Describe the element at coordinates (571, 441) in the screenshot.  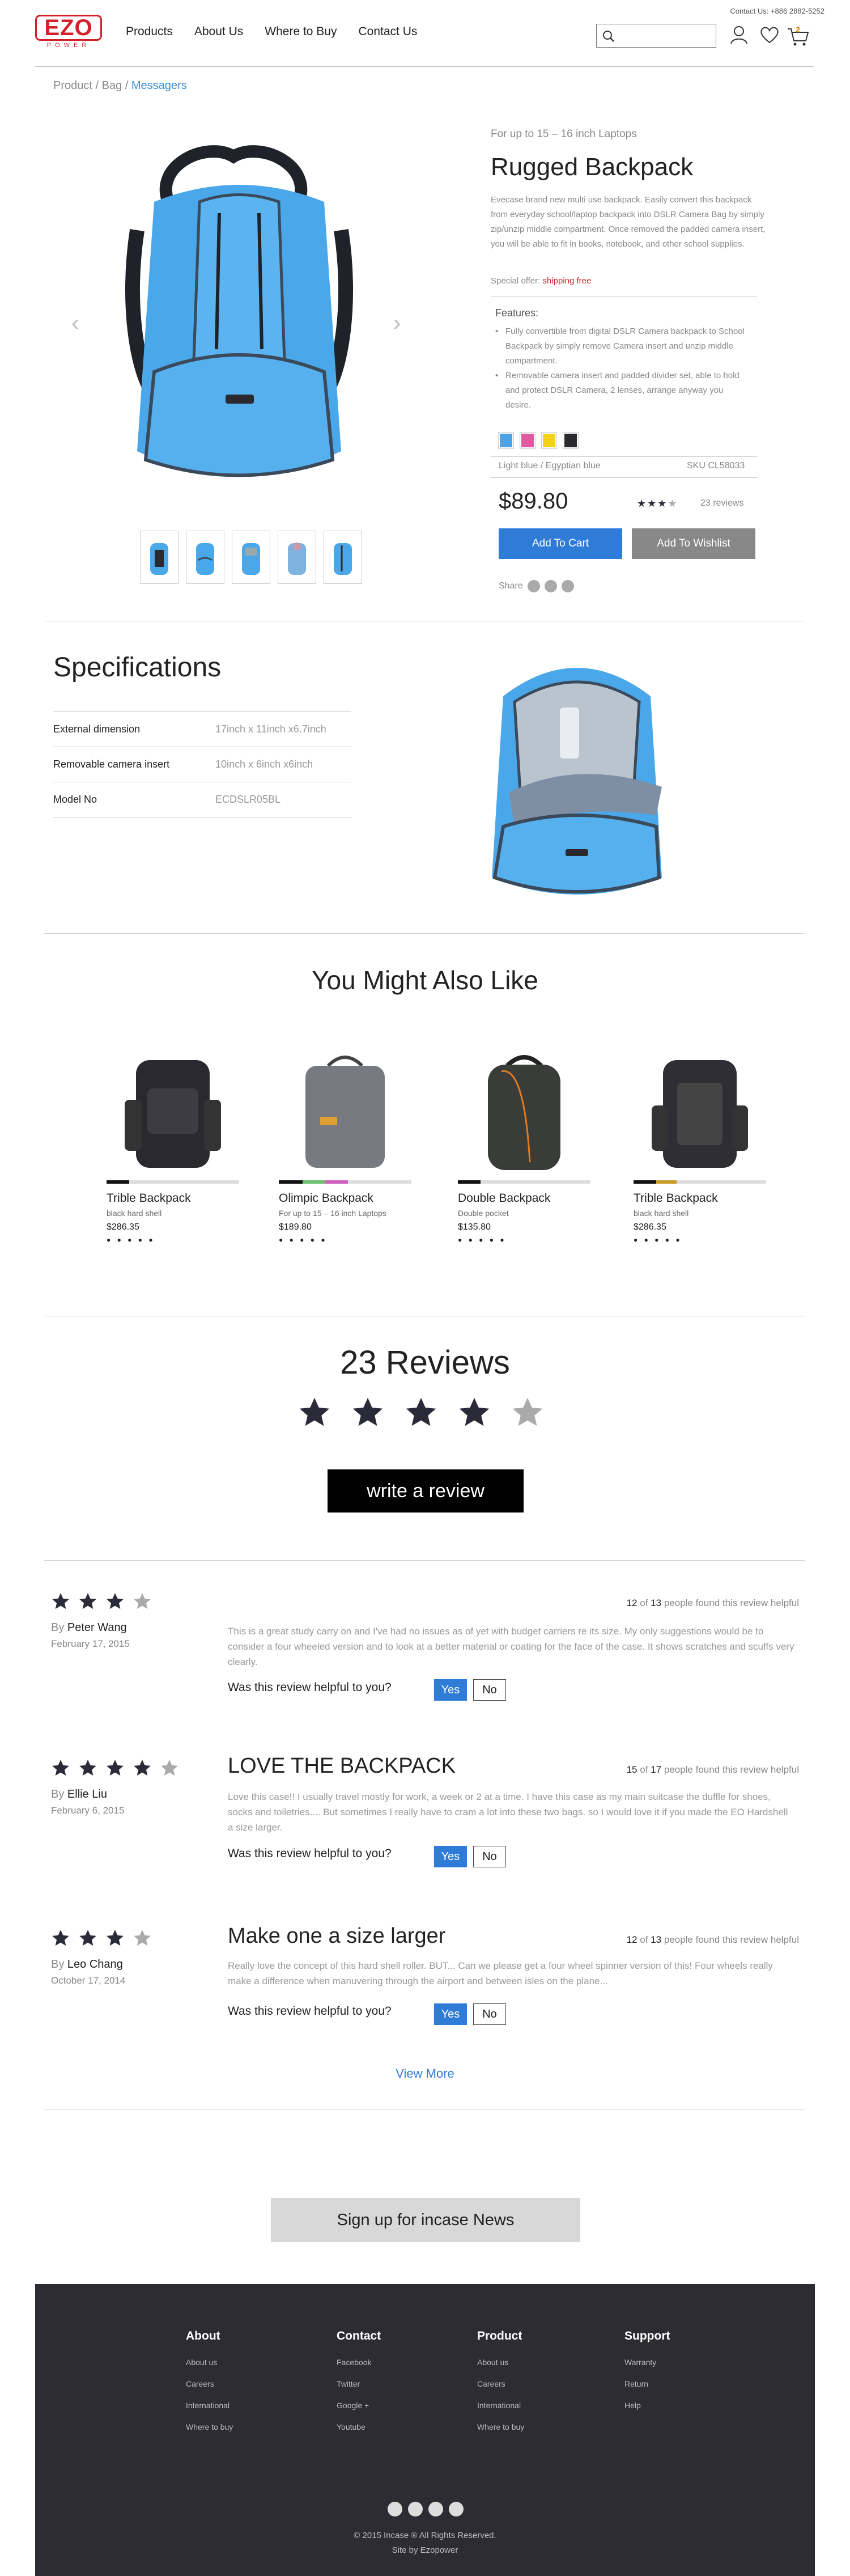
I see `swatch-black` at that location.